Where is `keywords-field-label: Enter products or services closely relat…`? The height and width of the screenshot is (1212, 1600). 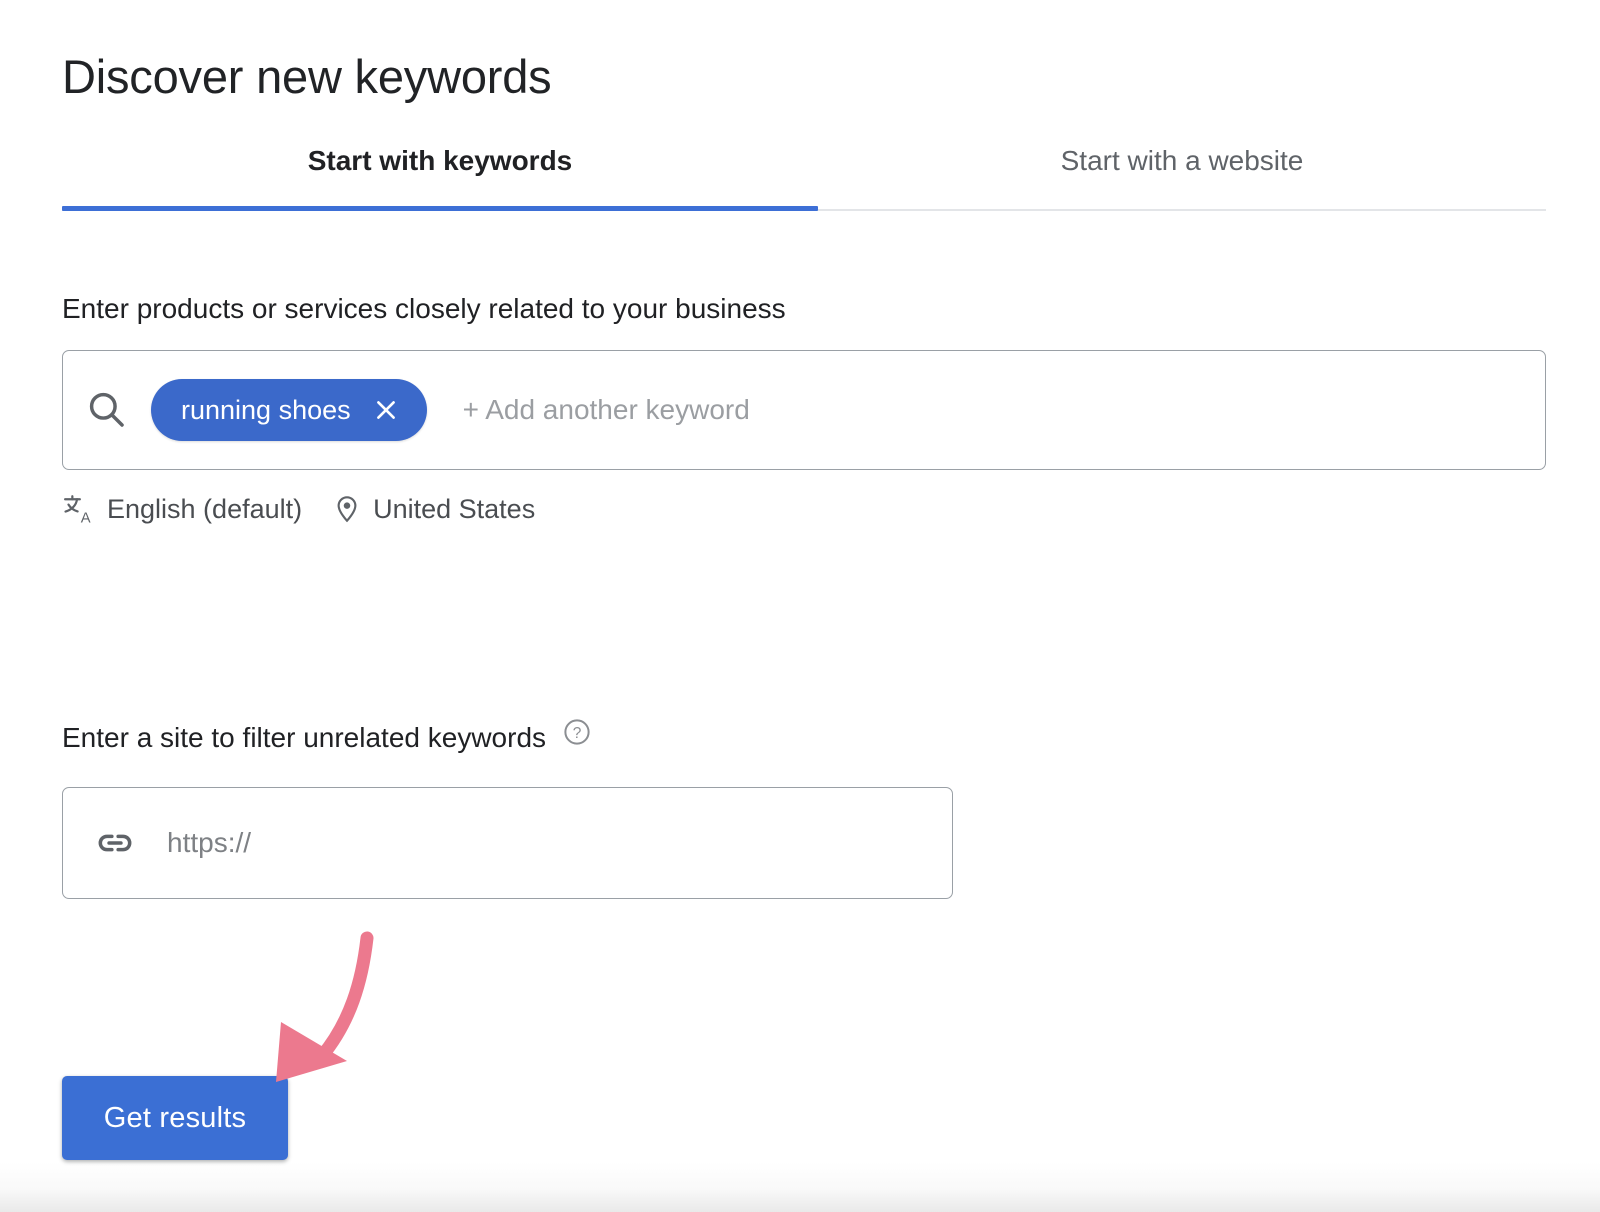
keywords-field-label: Enter products or services closely relat… is located at coordinates (424, 308).